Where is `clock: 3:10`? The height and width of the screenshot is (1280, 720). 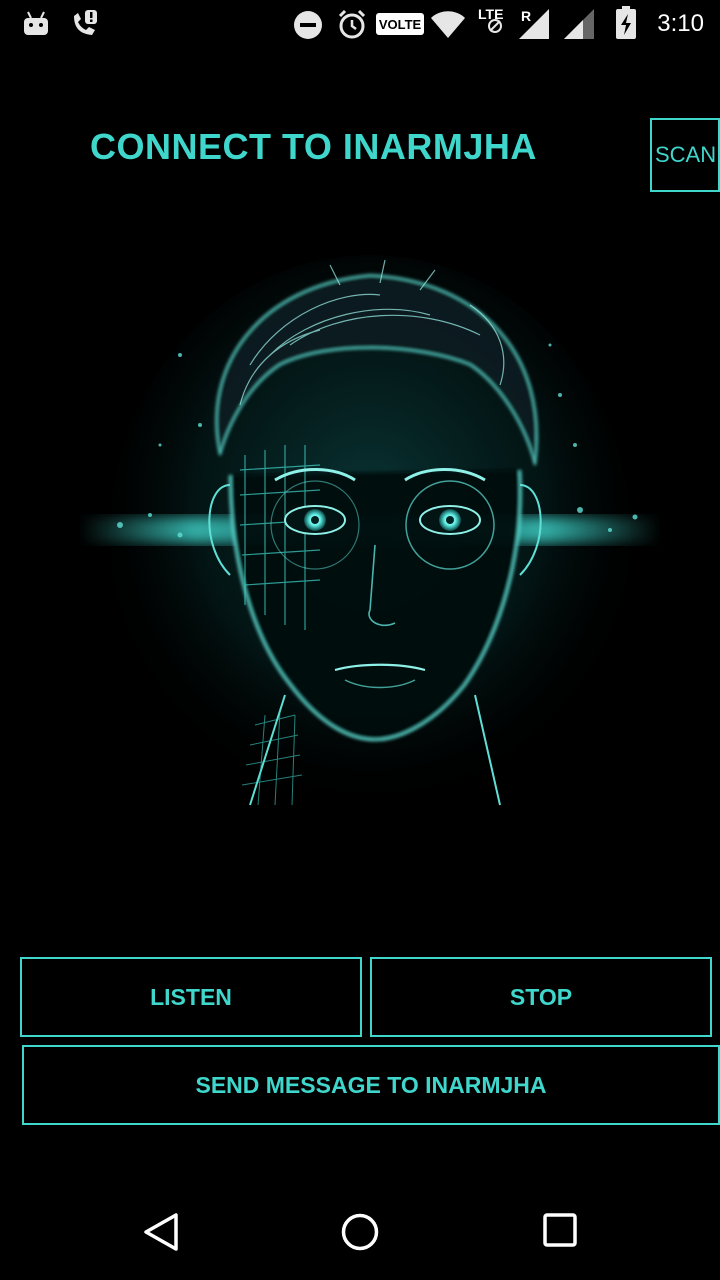 clock: 3:10 is located at coordinates (680, 23).